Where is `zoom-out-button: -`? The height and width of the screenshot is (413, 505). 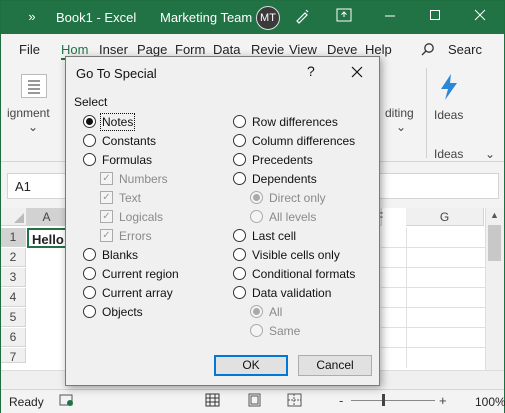
zoom-out-button: - is located at coordinates (341, 400).